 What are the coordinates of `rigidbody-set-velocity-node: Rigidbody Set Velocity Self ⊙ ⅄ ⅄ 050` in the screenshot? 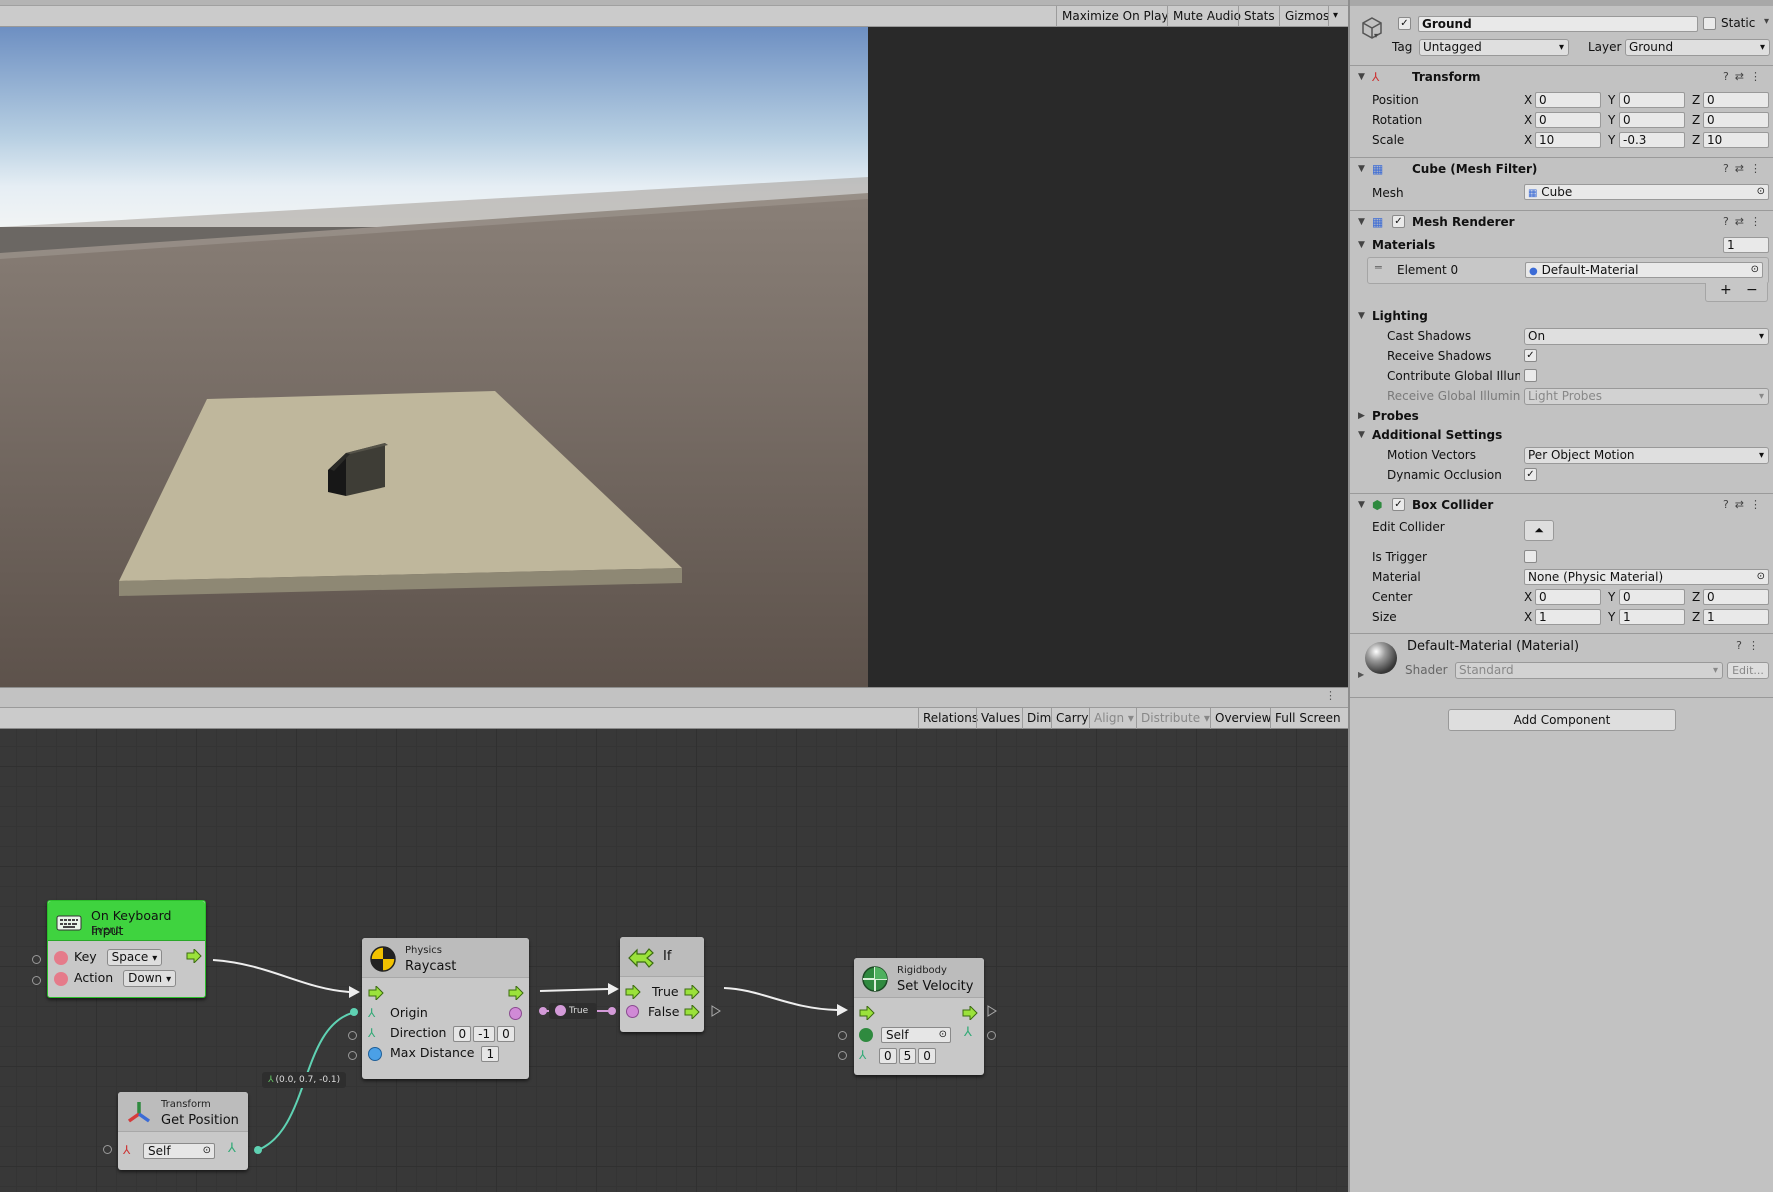 It's located at (919, 1016).